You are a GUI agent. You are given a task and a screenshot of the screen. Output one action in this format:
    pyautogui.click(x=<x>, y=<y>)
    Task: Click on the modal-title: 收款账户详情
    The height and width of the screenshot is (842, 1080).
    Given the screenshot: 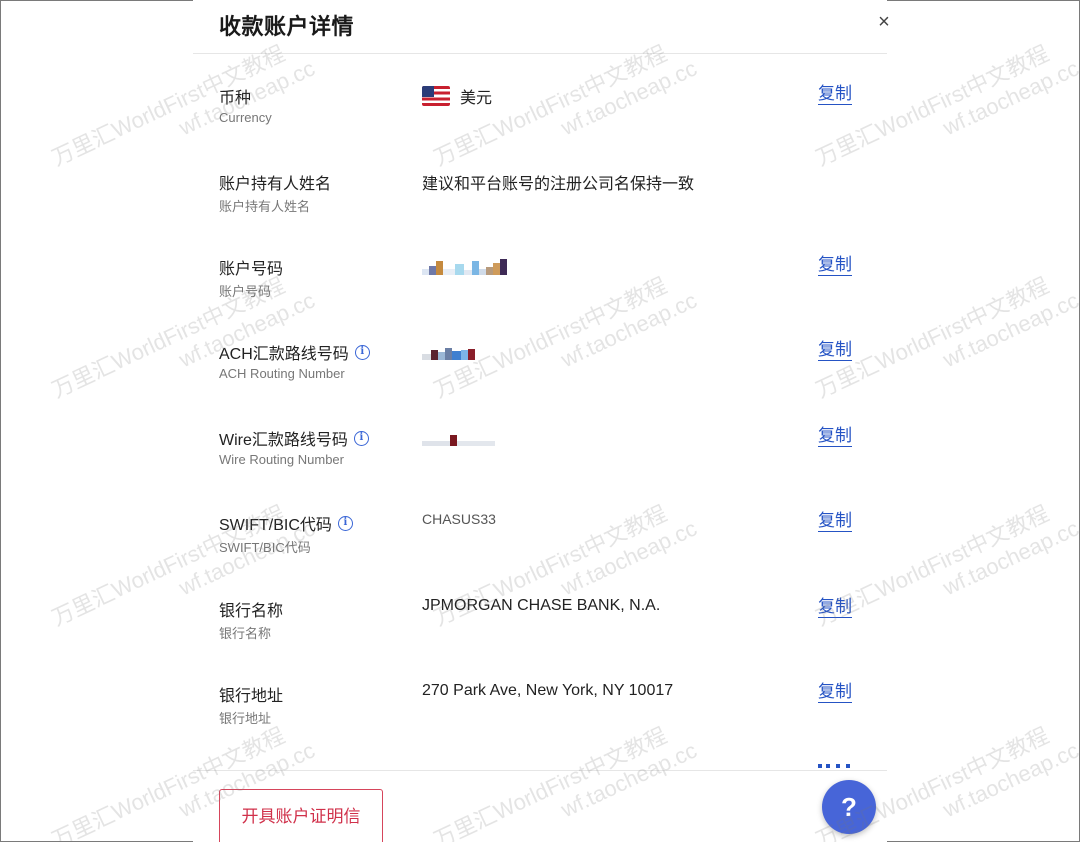 What is the action you would take?
    pyautogui.click(x=287, y=26)
    